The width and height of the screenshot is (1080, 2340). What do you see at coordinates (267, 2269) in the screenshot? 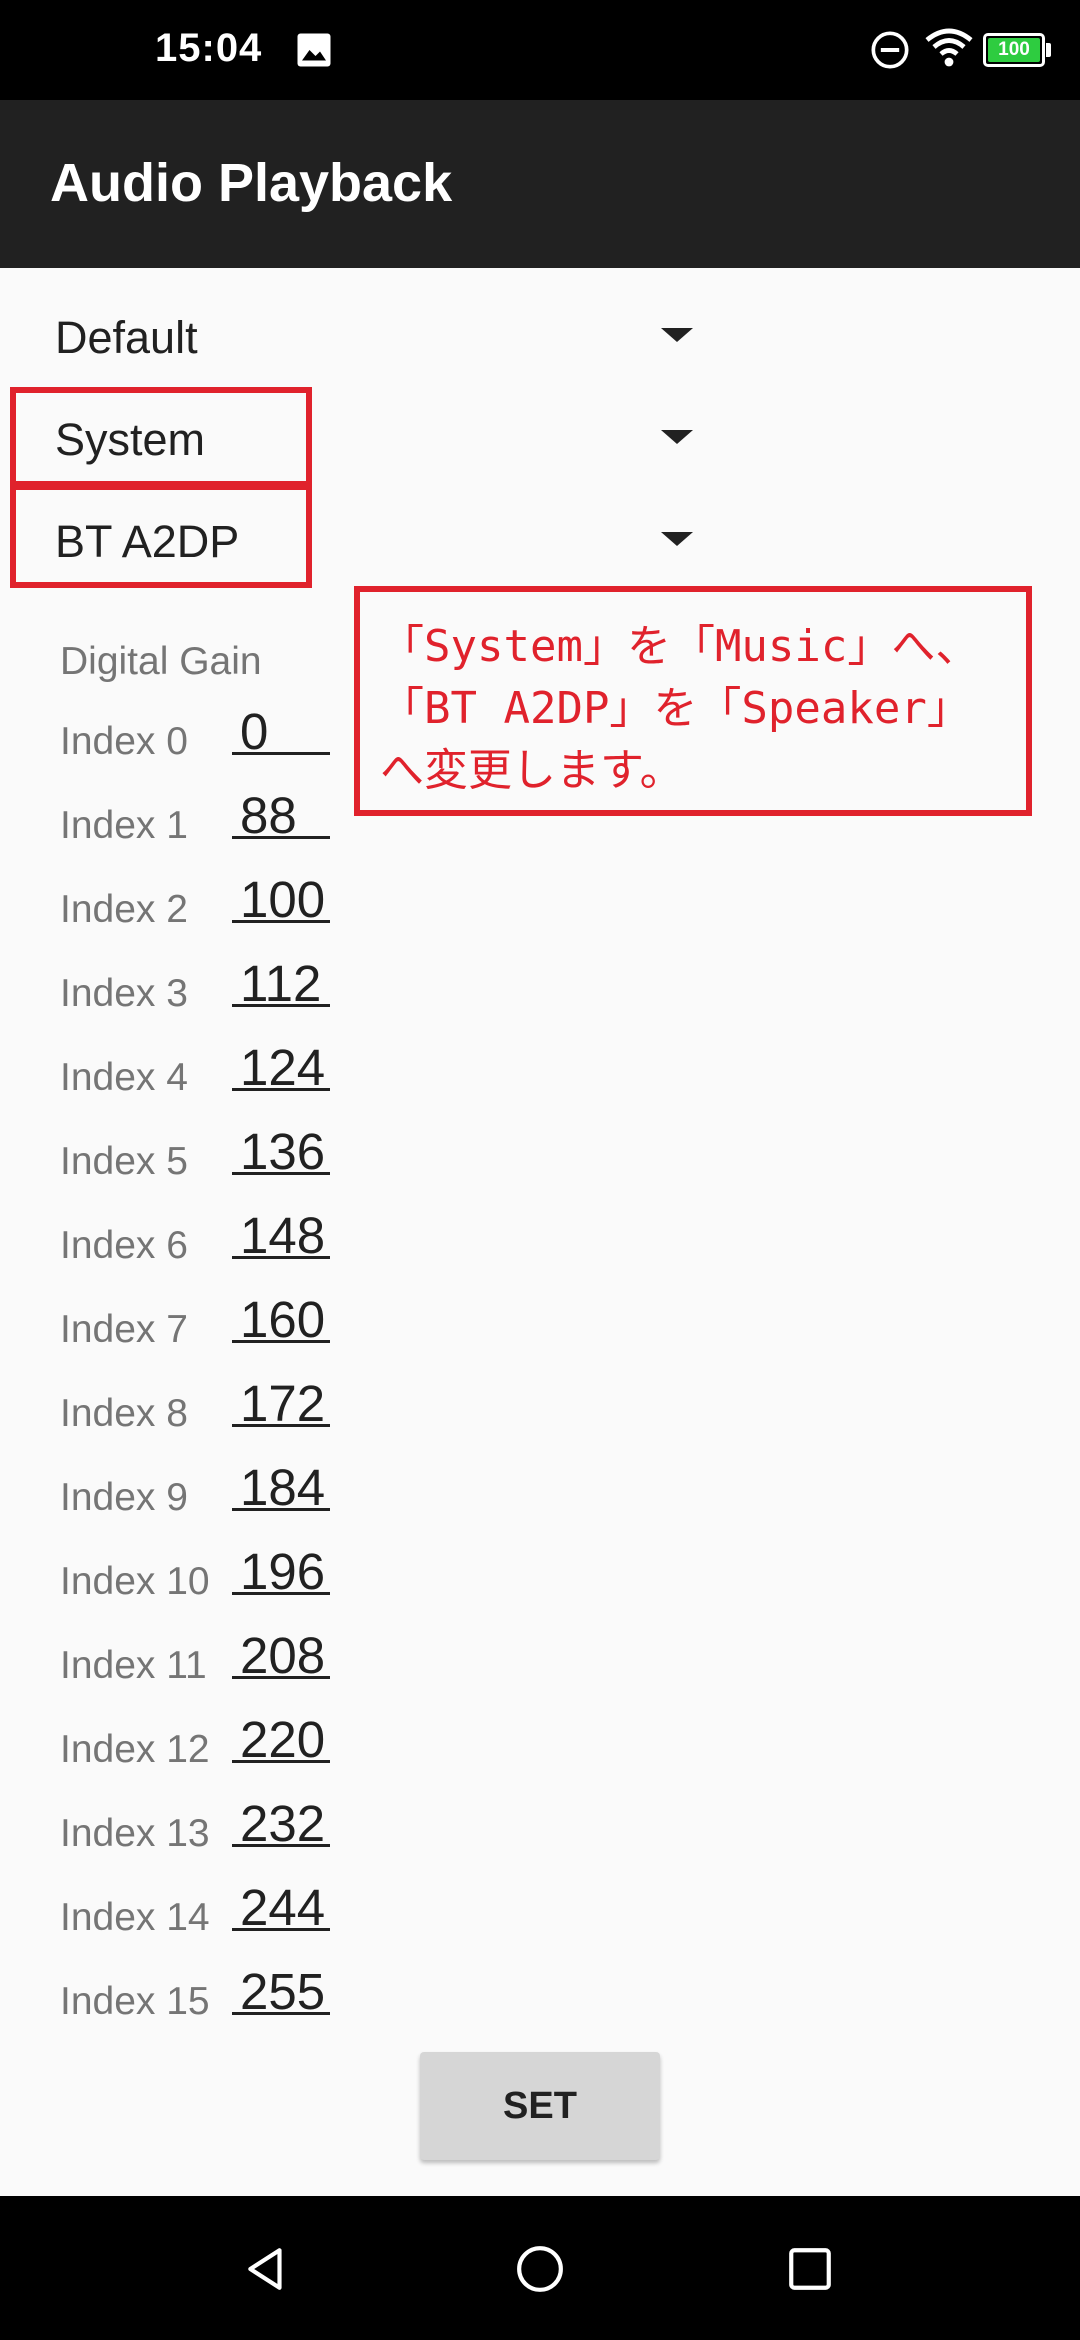
I see `back-icon` at bounding box center [267, 2269].